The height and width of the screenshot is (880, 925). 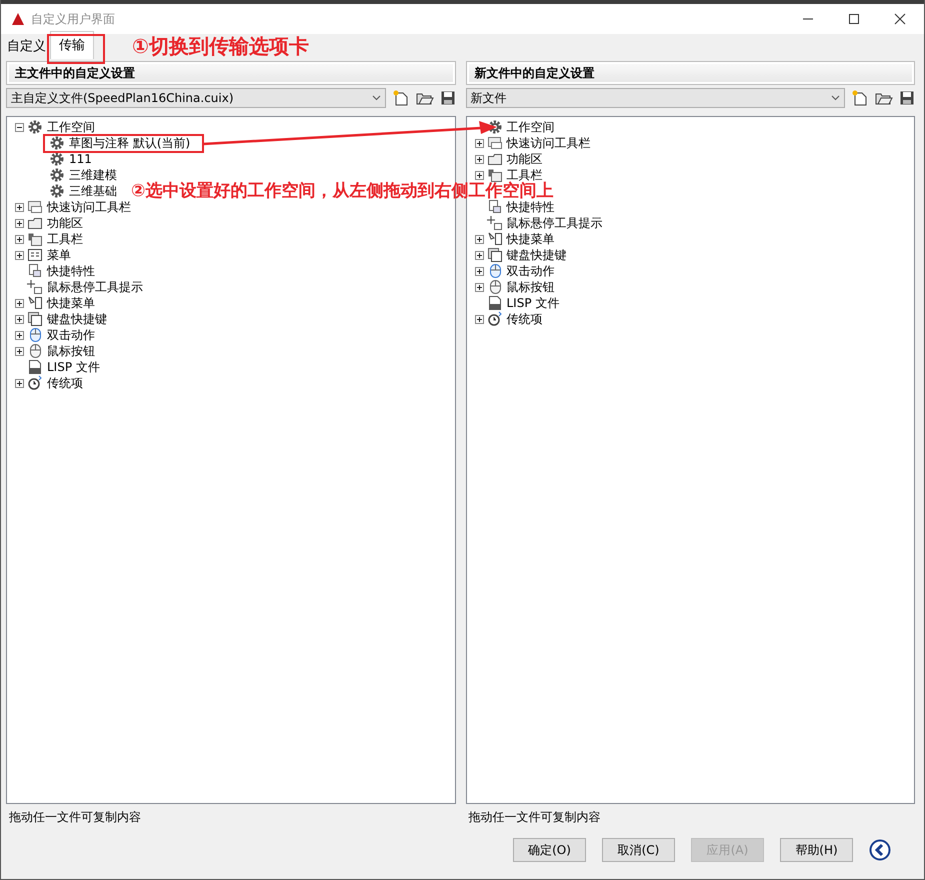 I want to click on window-title: 自定义用户界面, so click(x=73, y=19).